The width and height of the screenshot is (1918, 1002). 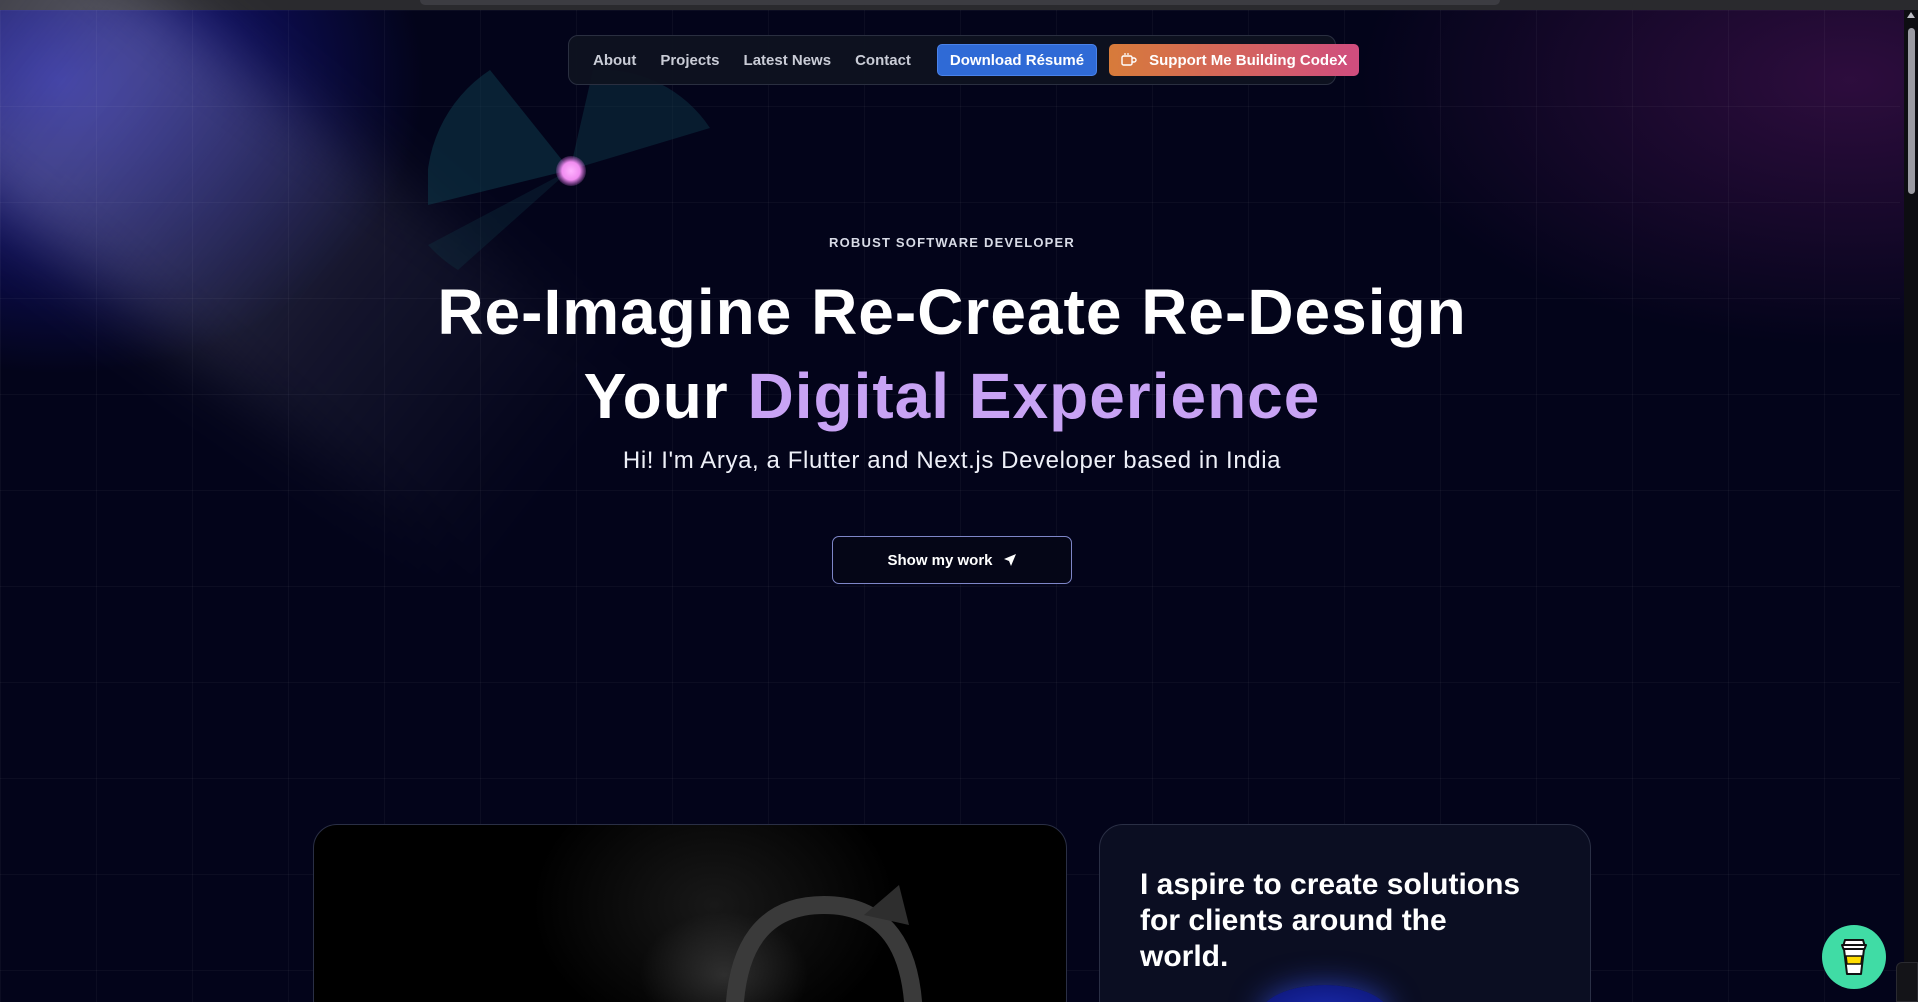 I want to click on scroll-up-arrow-icon, so click(x=1911, y=15).